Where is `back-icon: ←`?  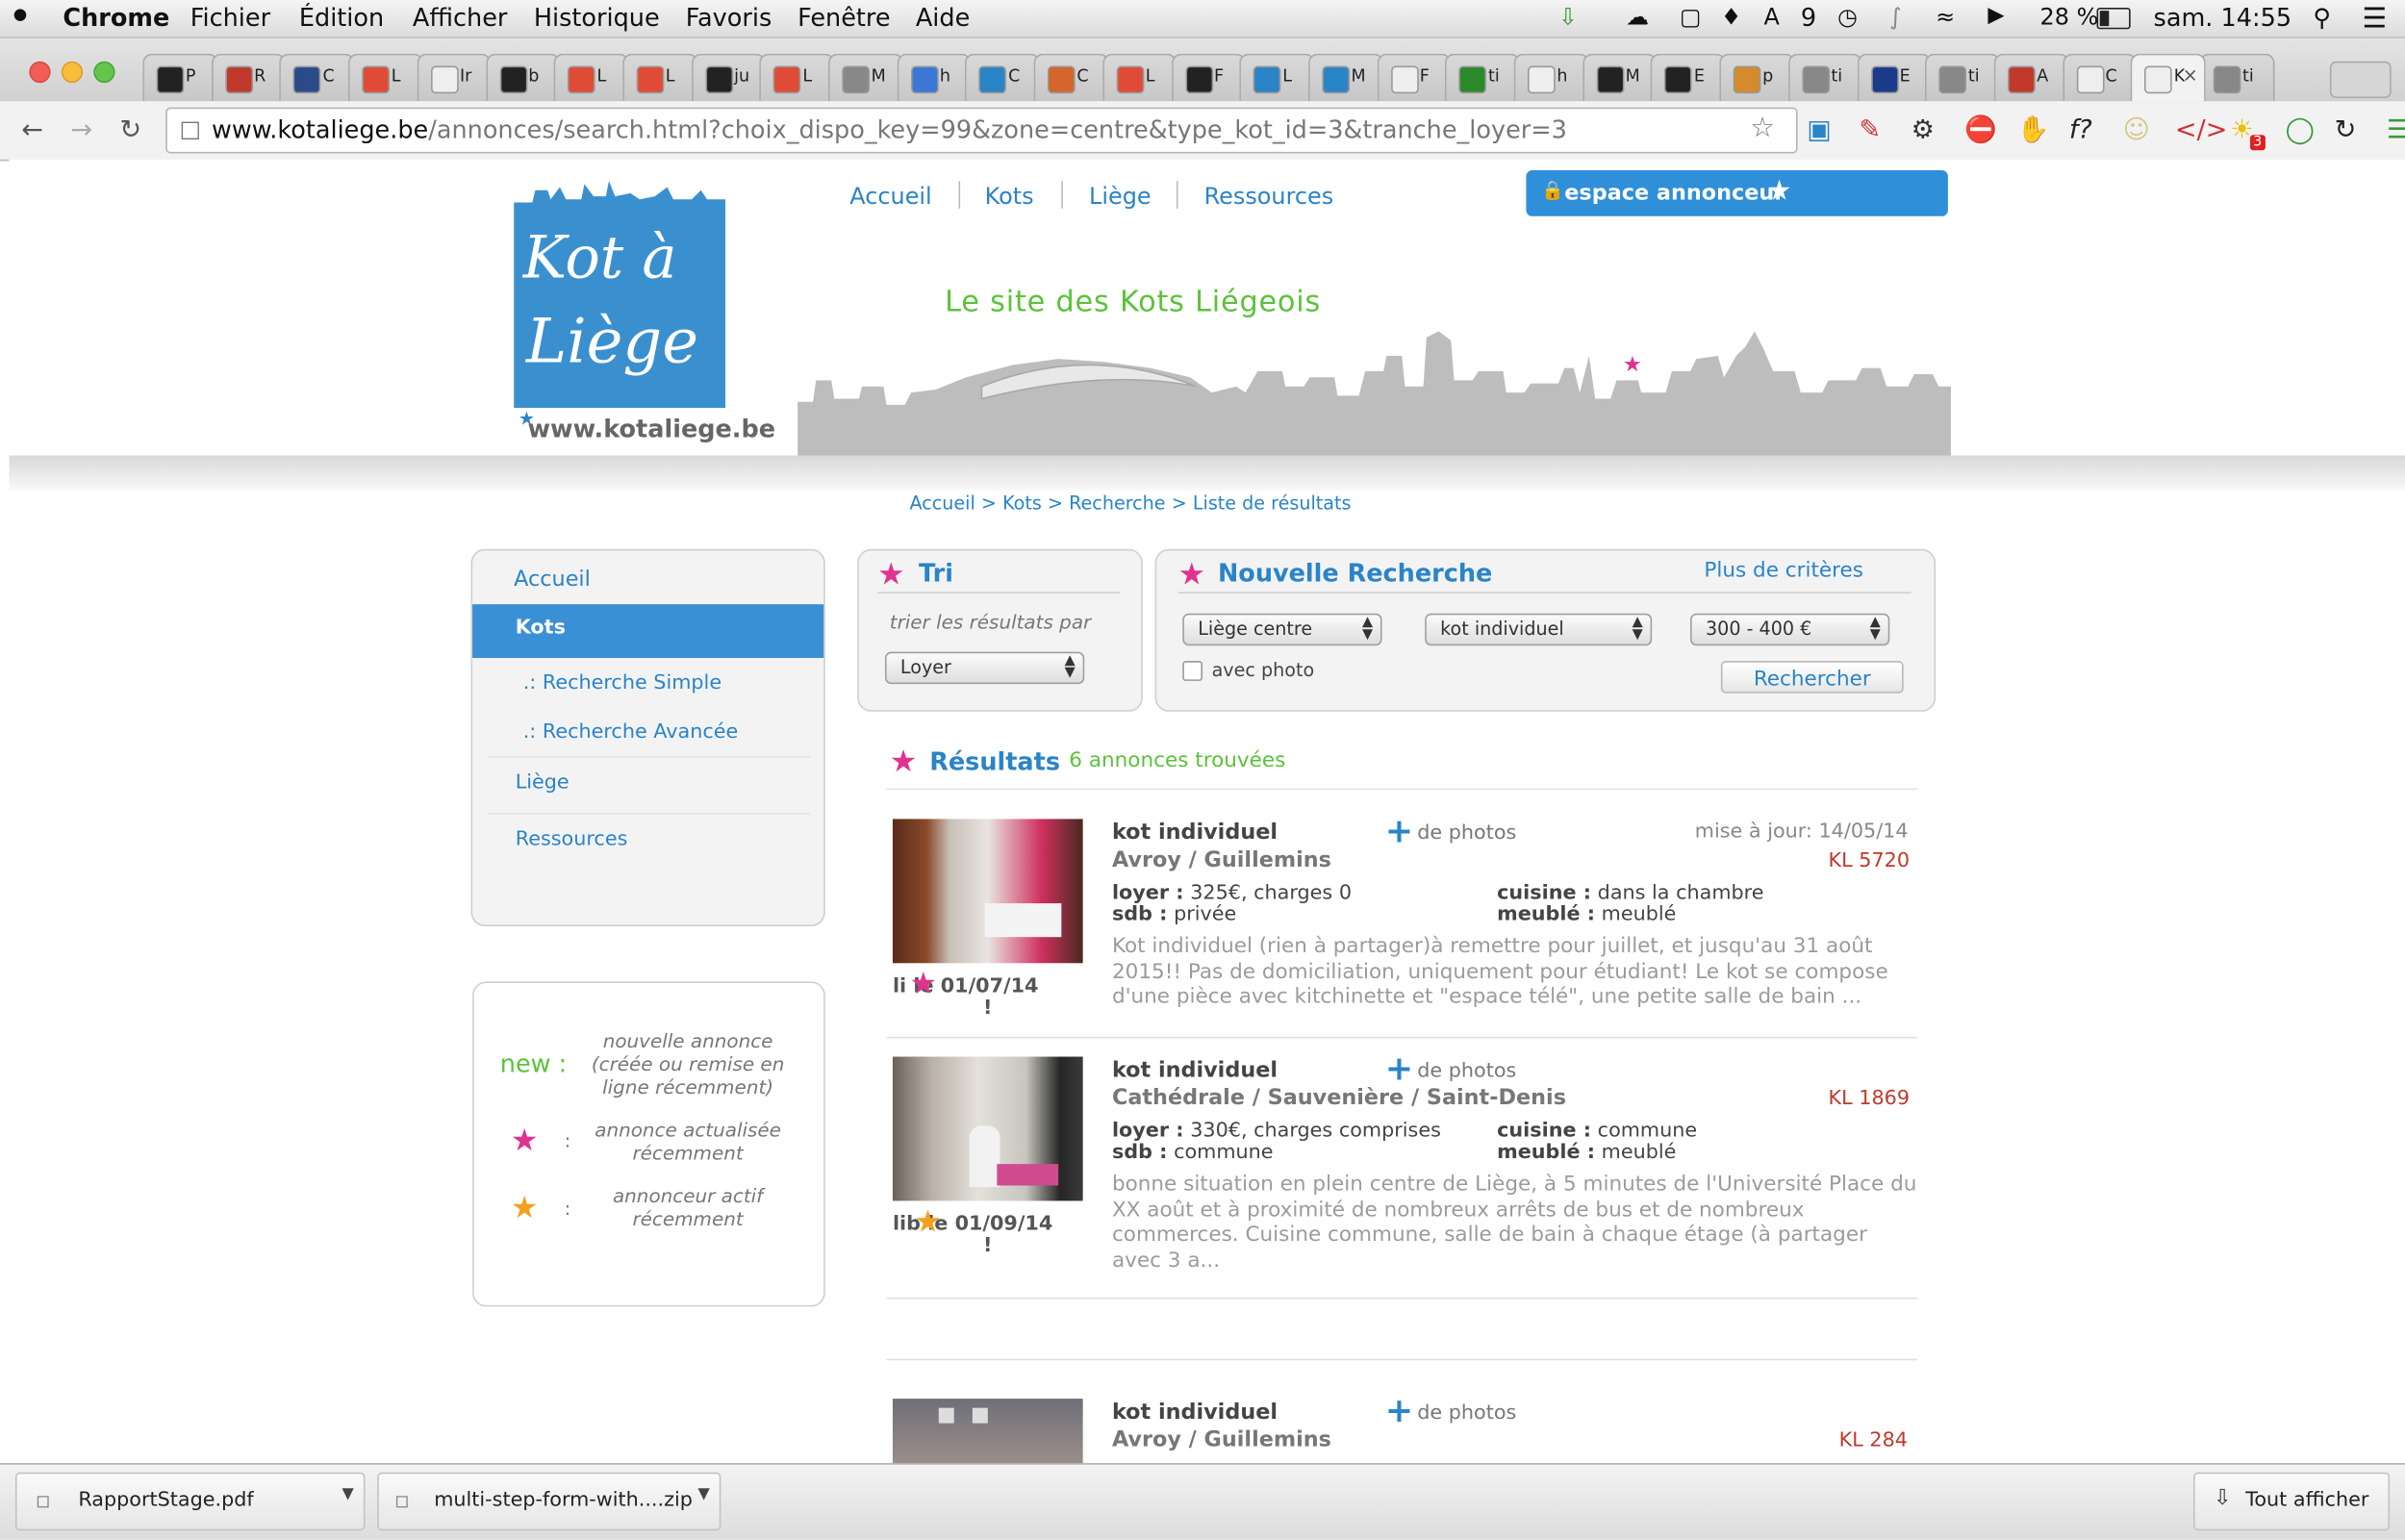
back-icon: ← is located at coordinates (32, 130).